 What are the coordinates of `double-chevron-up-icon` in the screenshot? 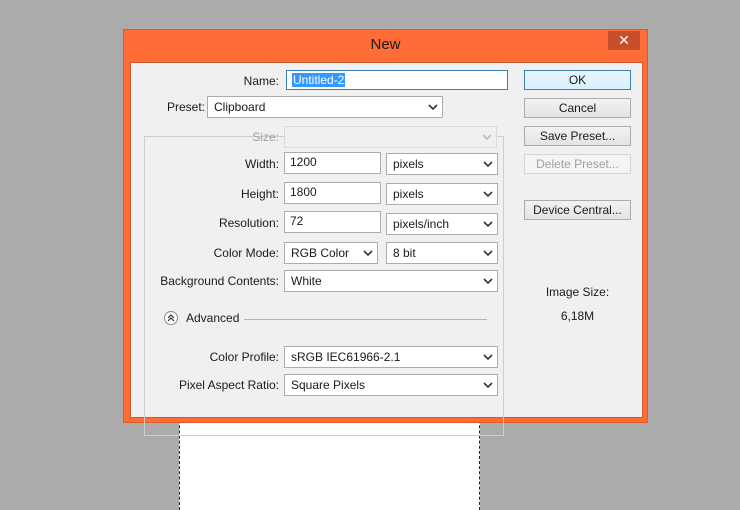 It's located at (171, 318).